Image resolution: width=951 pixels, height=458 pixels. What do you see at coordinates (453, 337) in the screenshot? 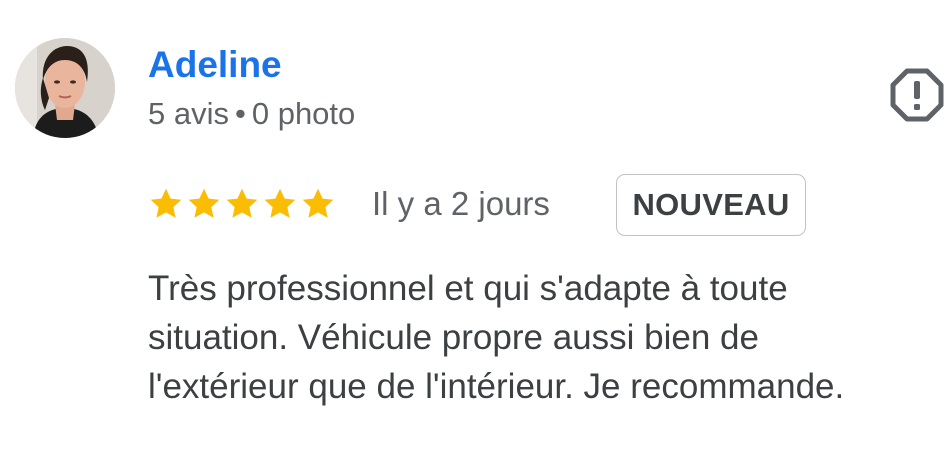
I see `review-text-line: situation. Véhicule propre aussi bien de` at bounding box center [453, 337].